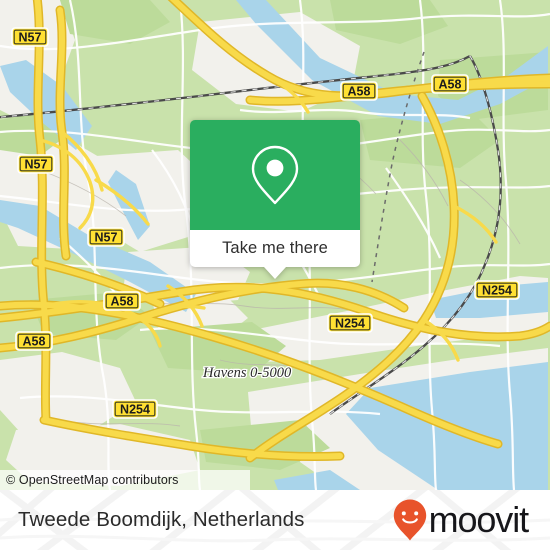 The width and height of the screenshot is (550, 550). What do you see at coordinates (125, 480) in the screenshot?
I see `osm-attribution: © OpenStreetMap contributors` at bounding box center [125, 480].